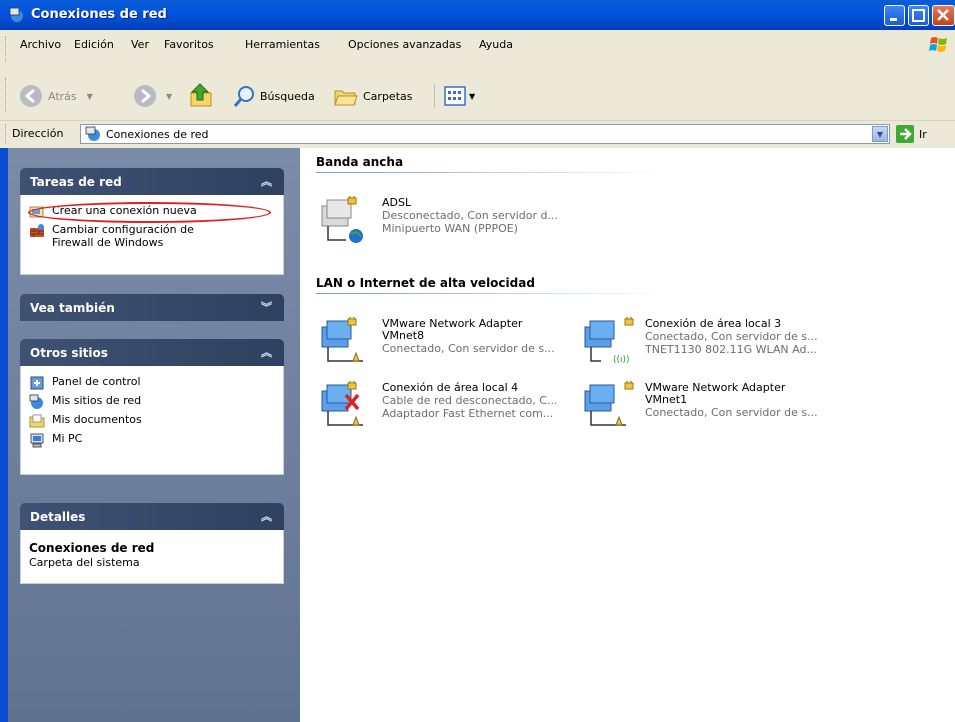  What do you see at coordinates (92, 548) in the screenshot?
I see `details-name: Conexiones de red` at bounding box center [92, 548].